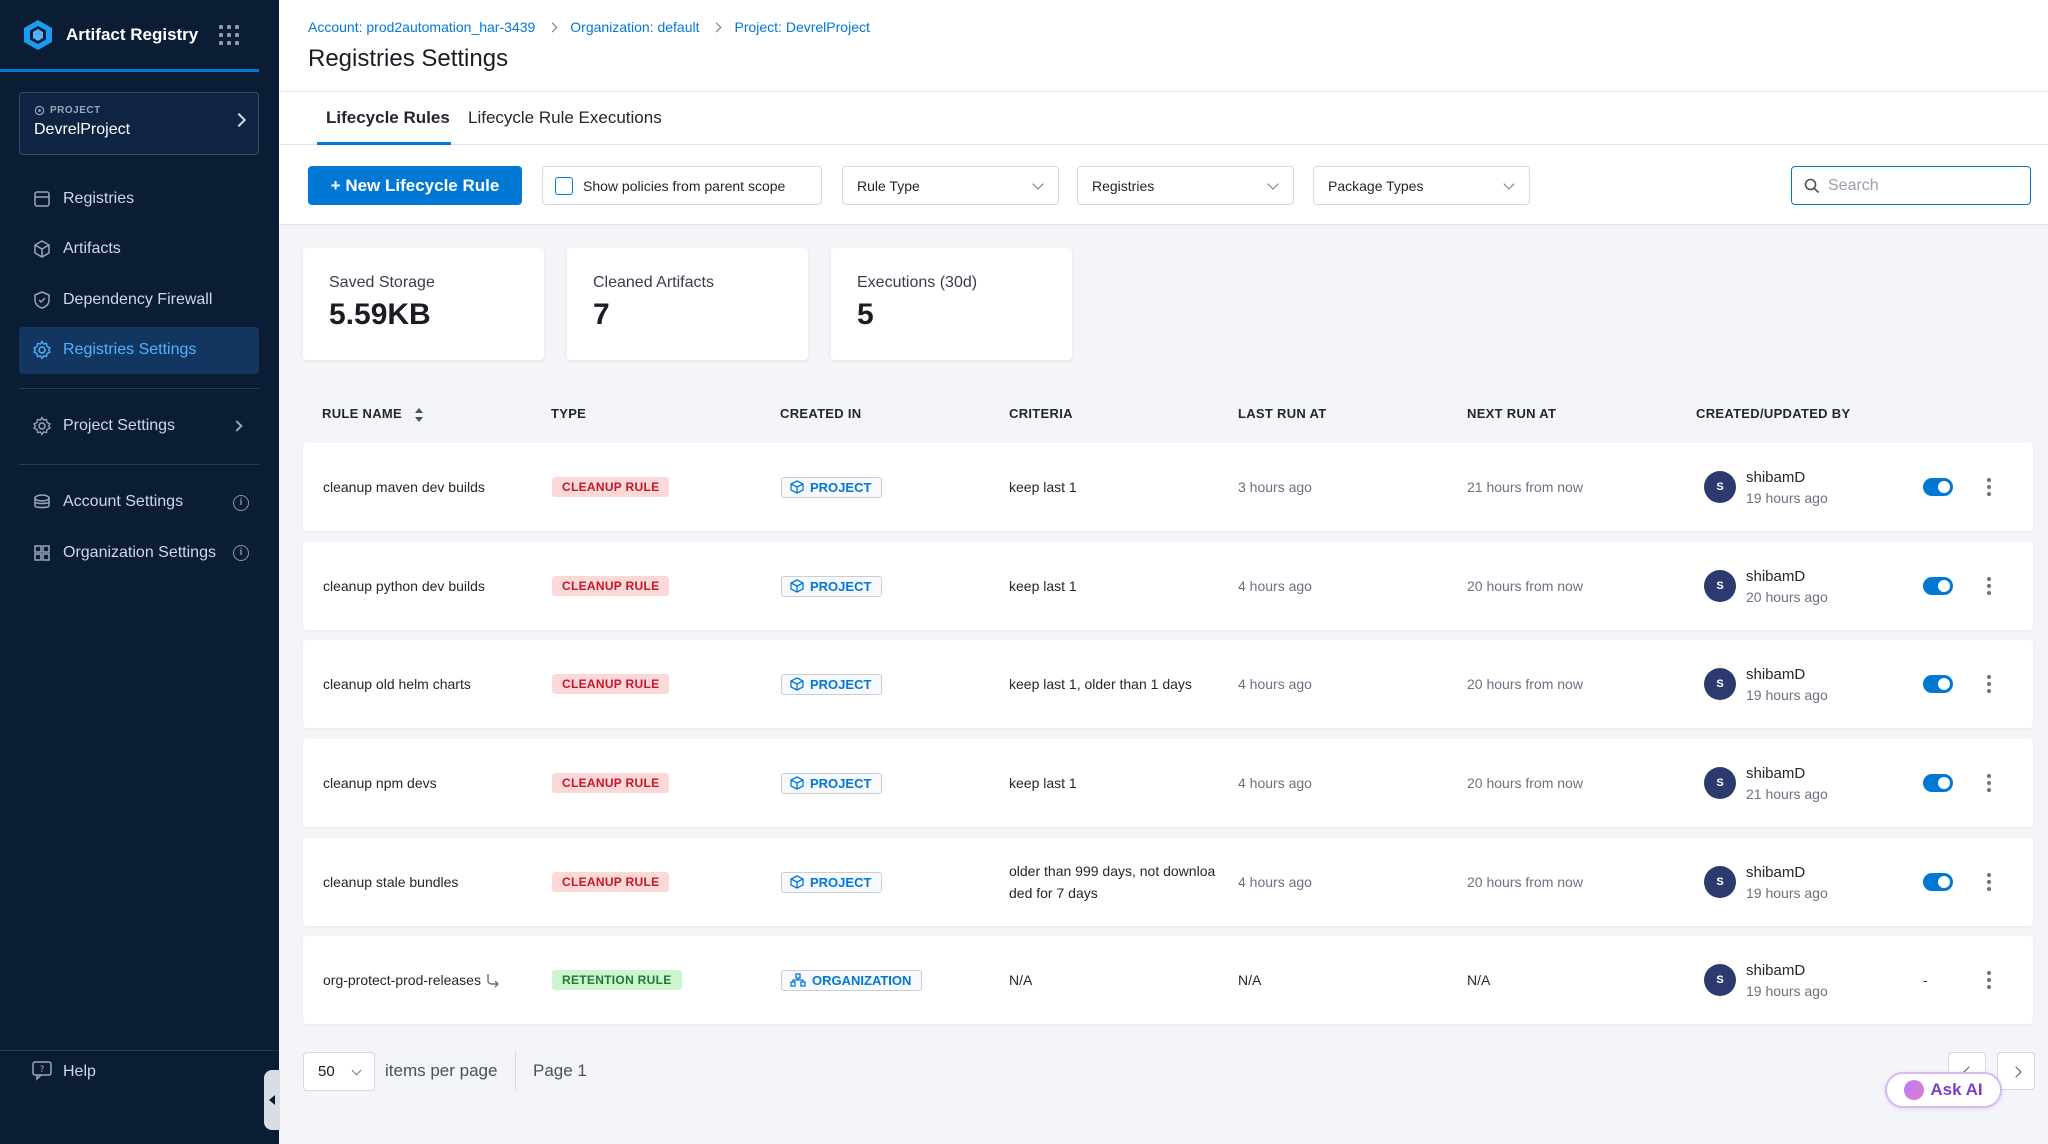  What do you see at coordinates (493, 981) in the screenshot?
I see `inherited-link-icon` at bounding box center [493, 981].